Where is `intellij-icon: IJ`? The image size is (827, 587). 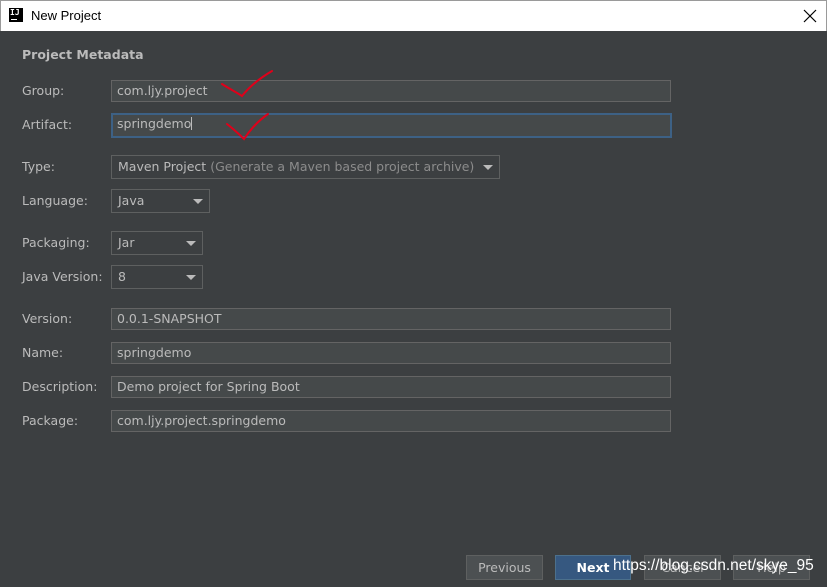 intellij-icon: IJ is located at coordinates (16, 15).